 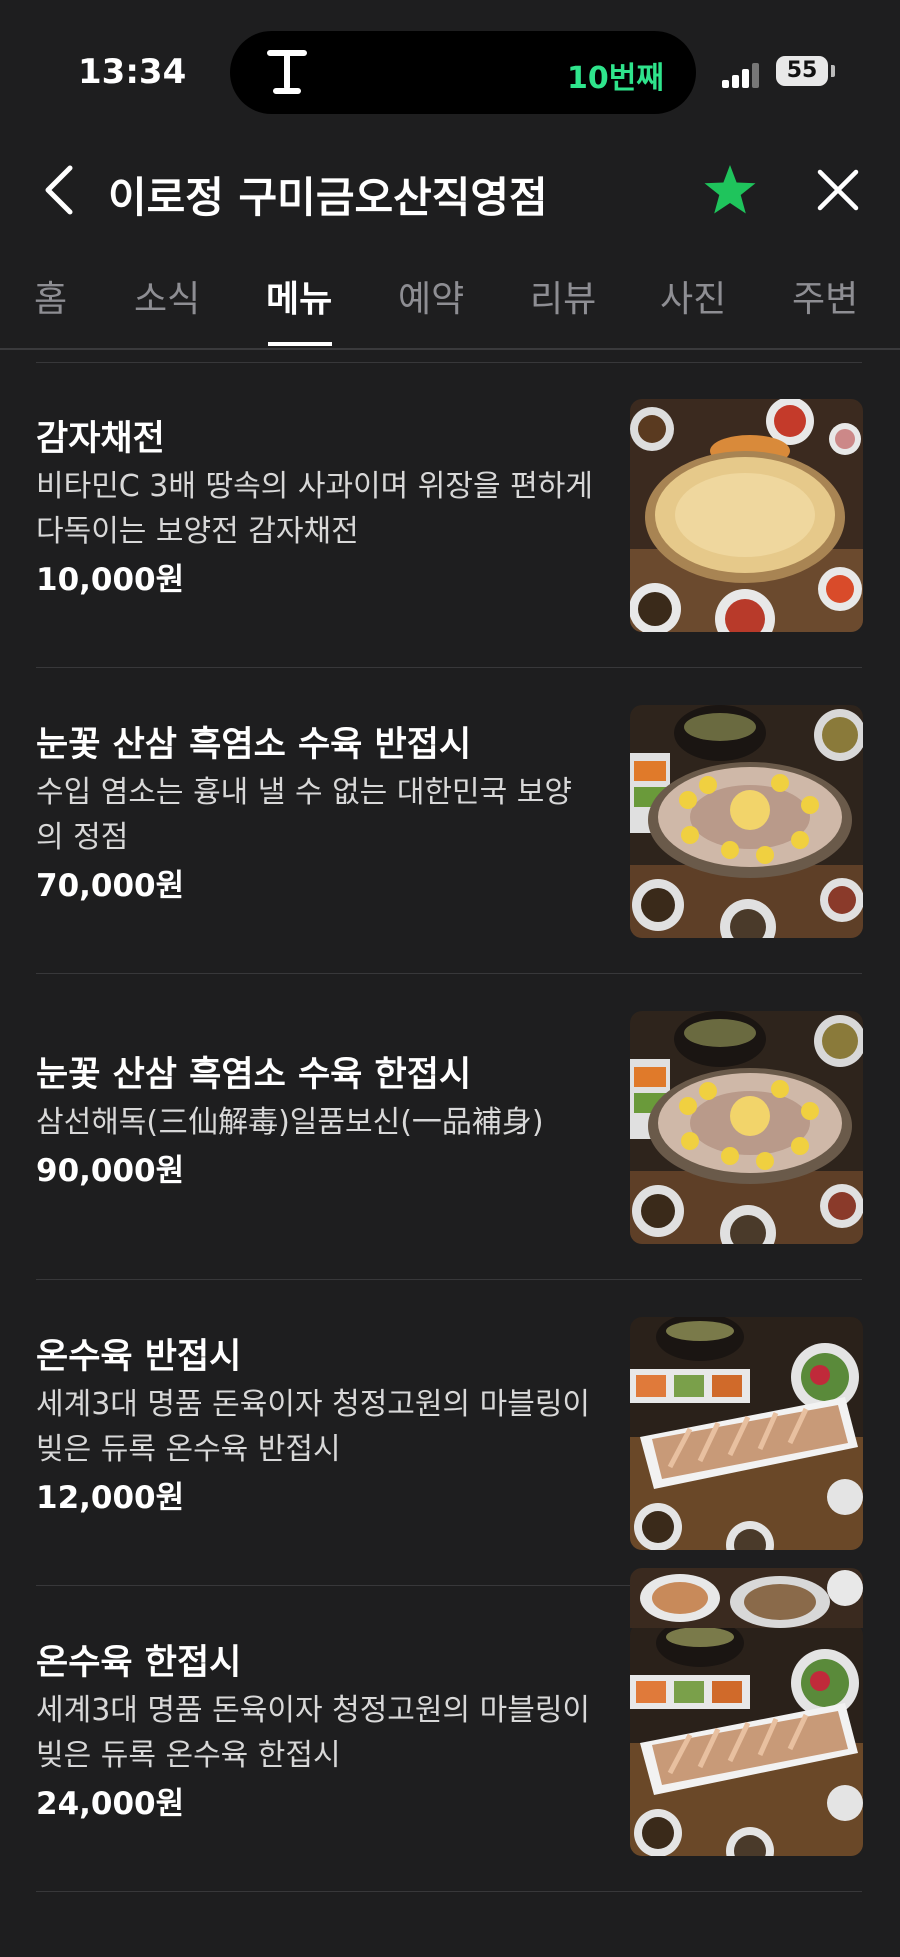 I want to click on back-button, so click(x=60, y=190).